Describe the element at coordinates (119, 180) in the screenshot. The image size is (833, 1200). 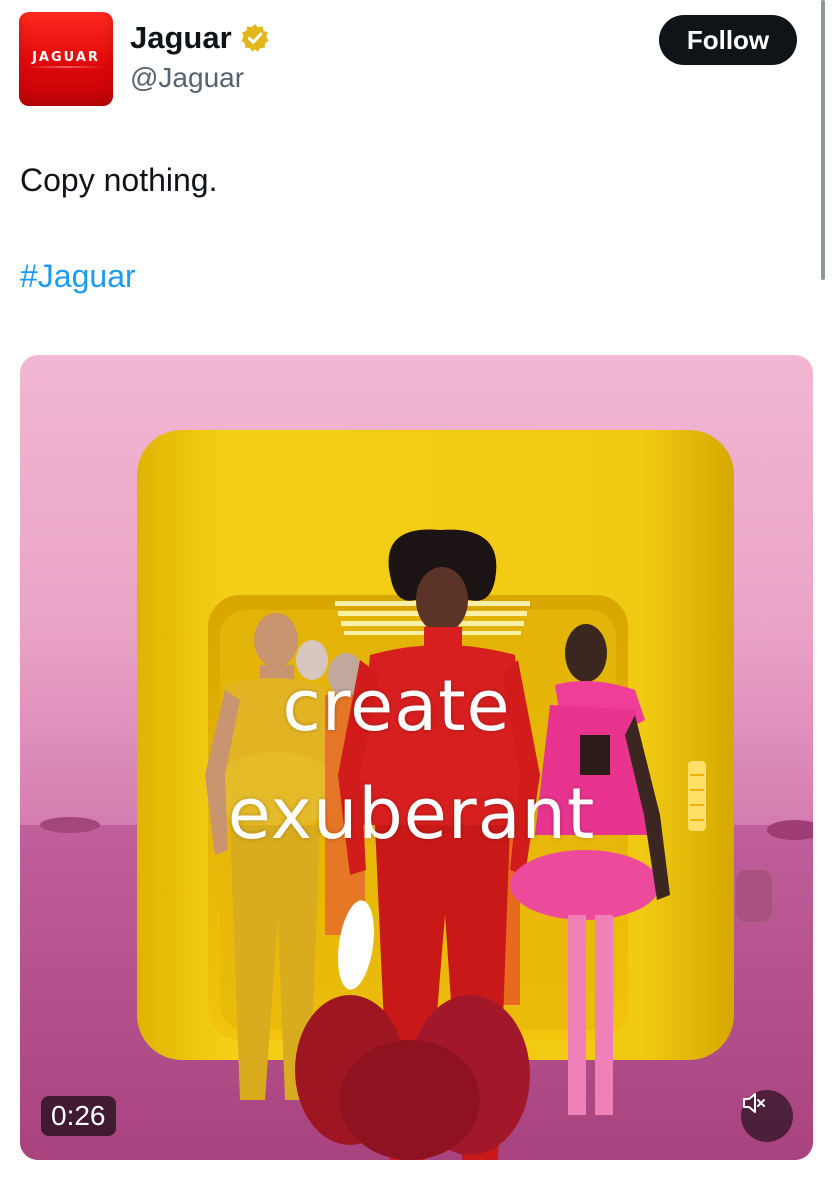
I see `tweet-text: Copy nothing.` at that location.